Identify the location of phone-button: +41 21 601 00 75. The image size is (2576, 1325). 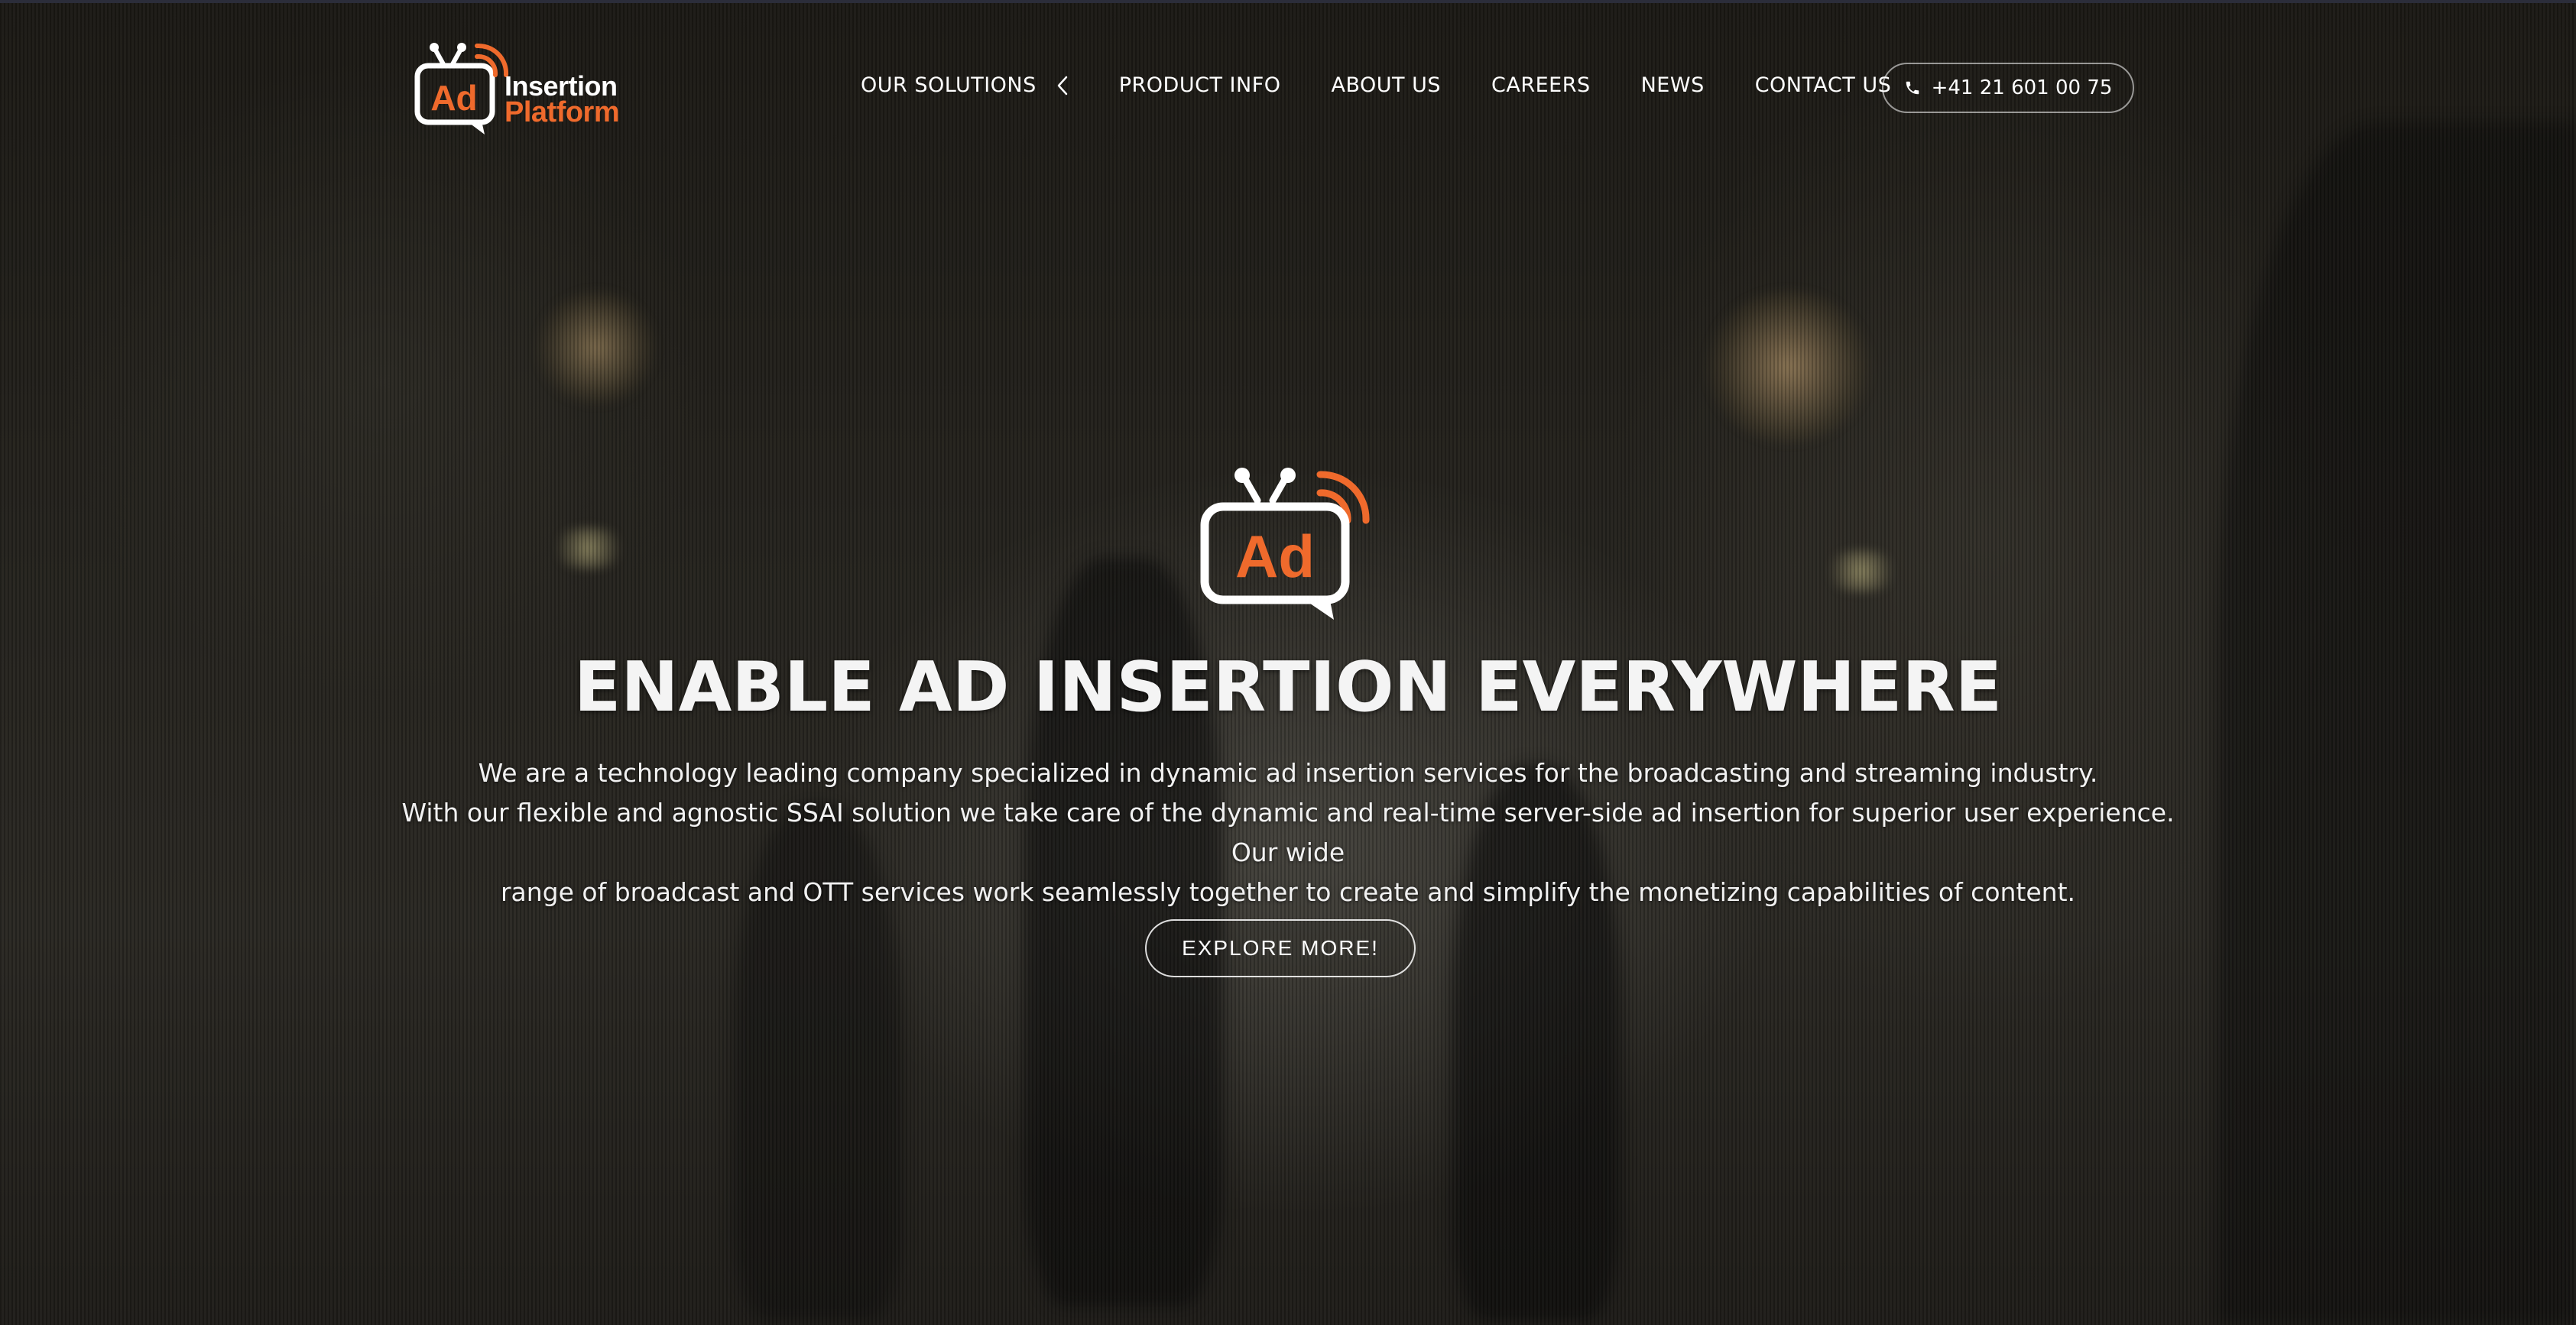
(2008, 88).